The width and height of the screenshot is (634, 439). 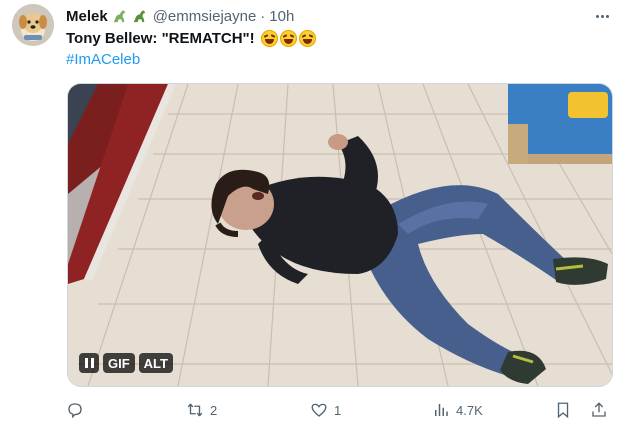 What do you see at coordinates (469, 410) in the screenshot?
I see `views-count: 4.7K` at bounding box center [469, 410].